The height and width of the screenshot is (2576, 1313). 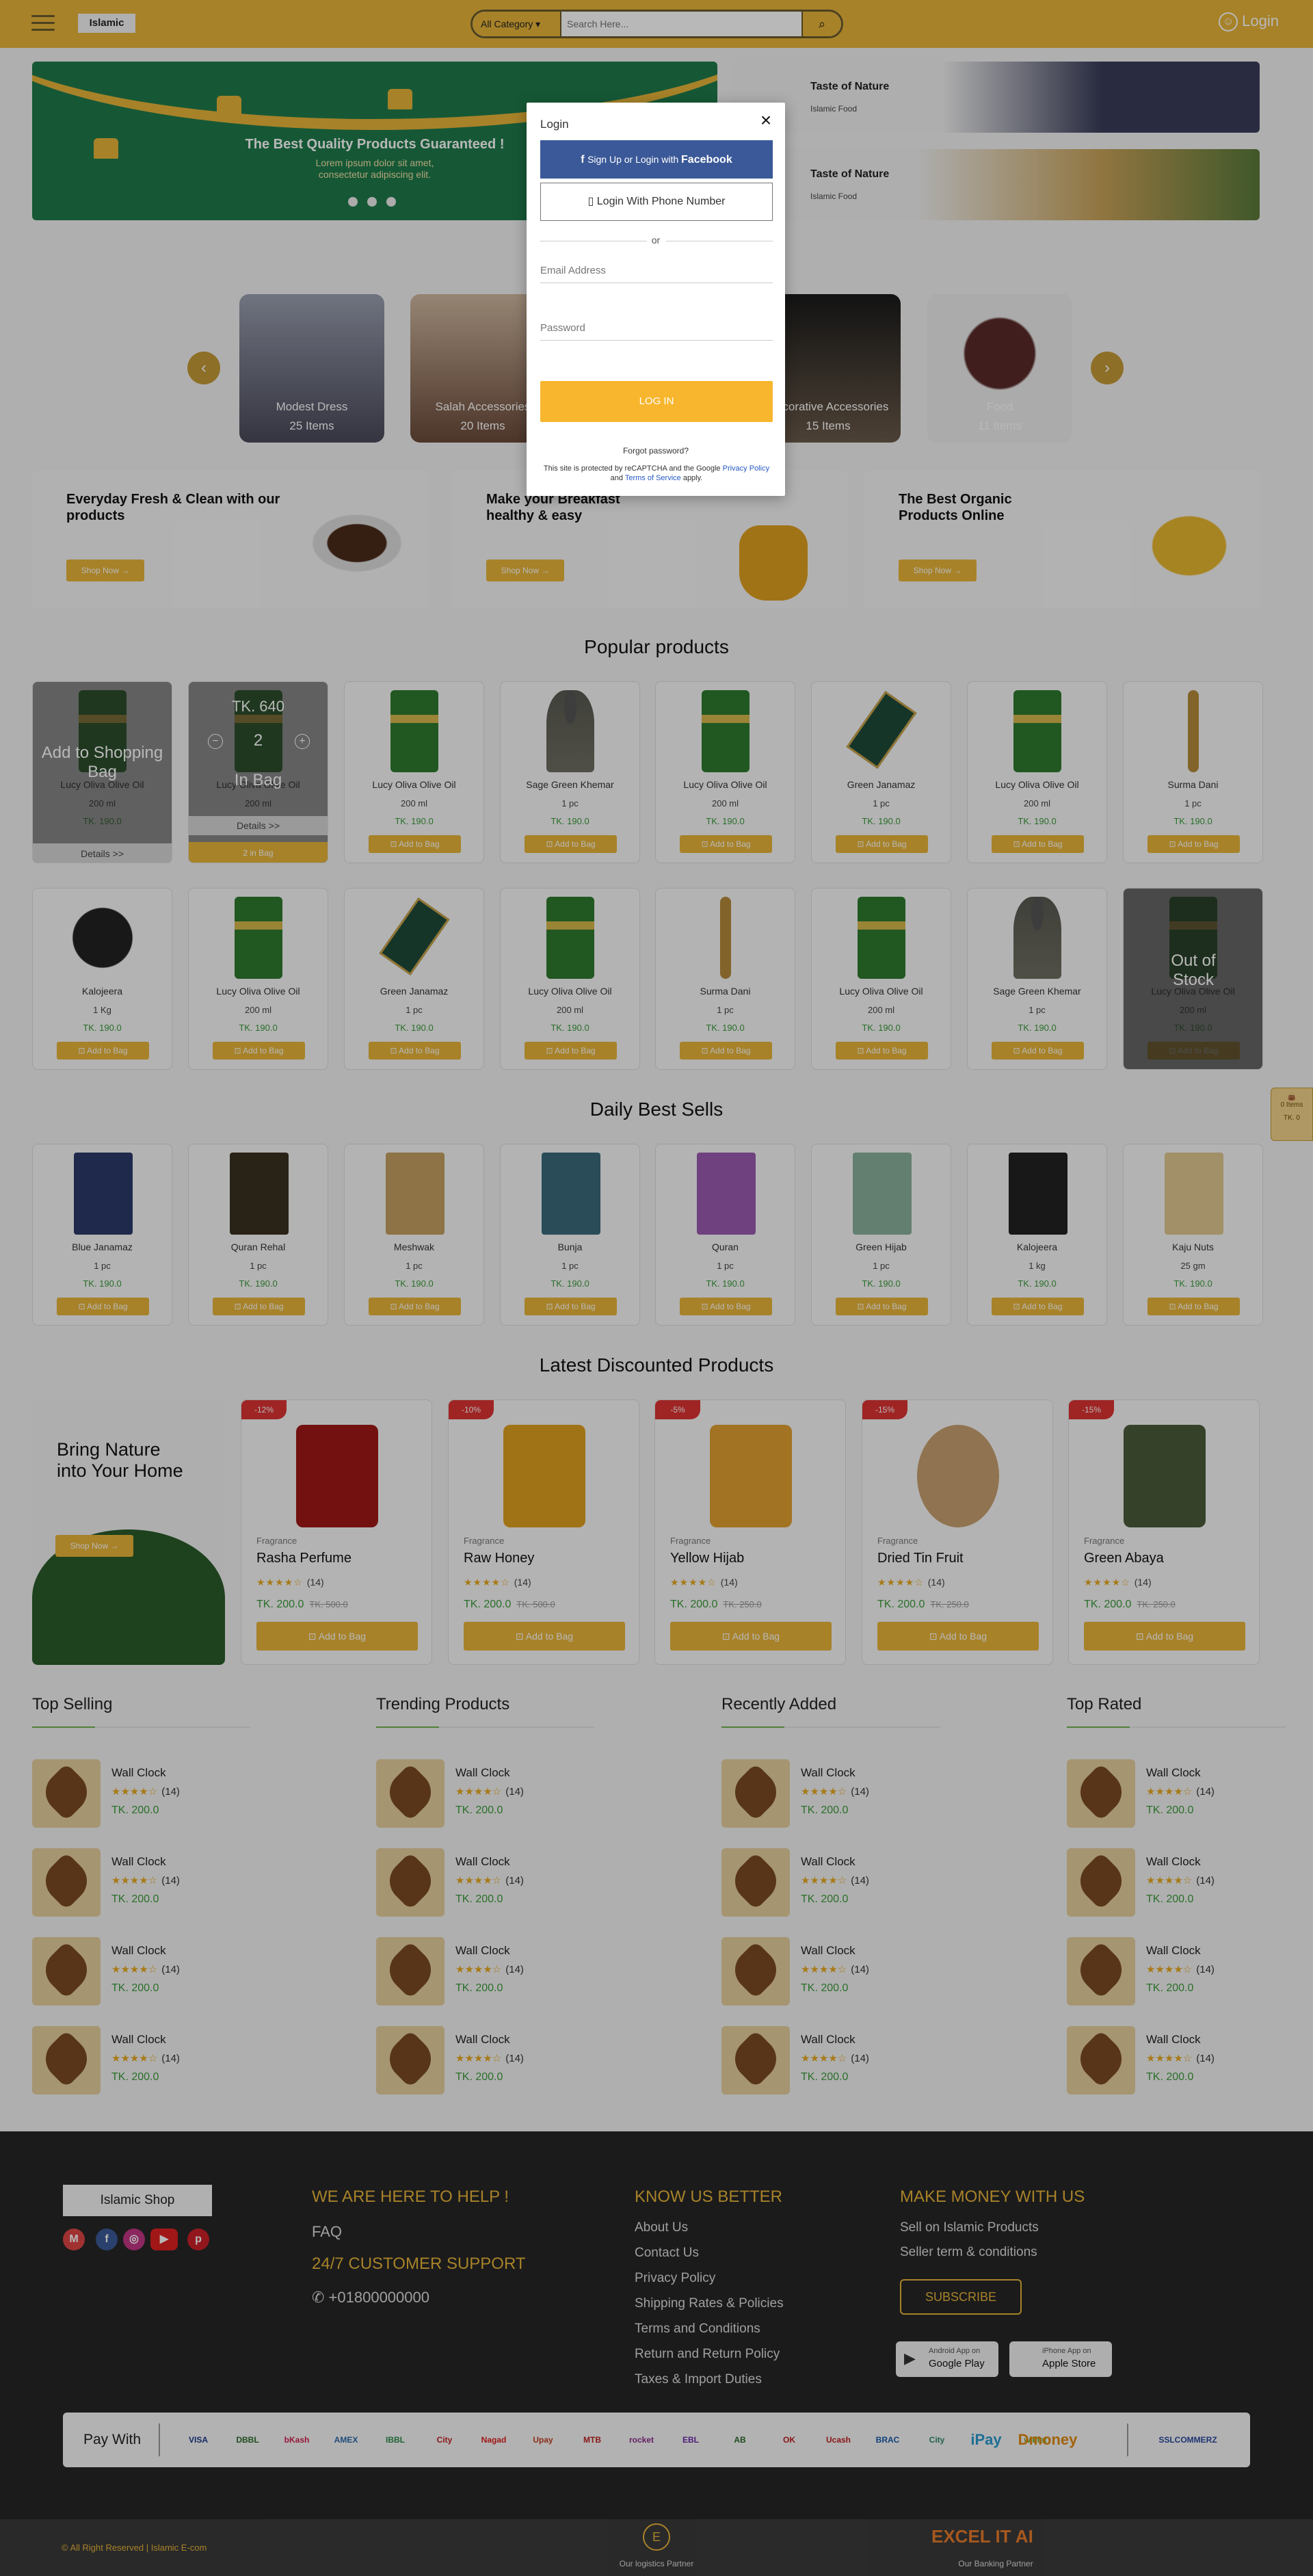 I want to click on or-label: or, so click(x=656, y=240).